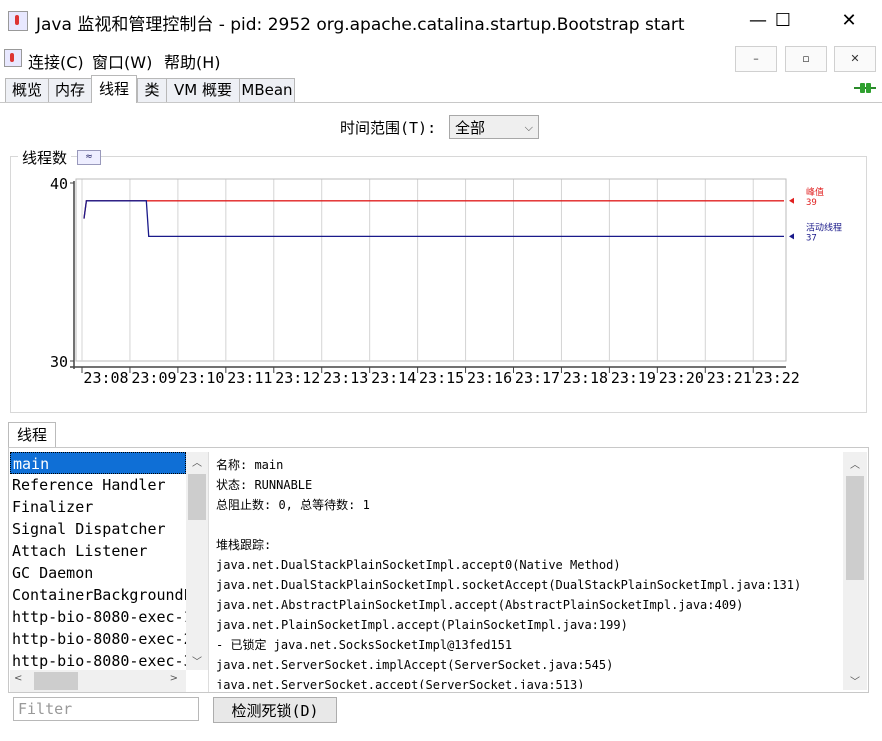  Describe the element at coordinates (494, 127) in the screenshot. I see `time-range-select: 全部 ⌵` at that location.